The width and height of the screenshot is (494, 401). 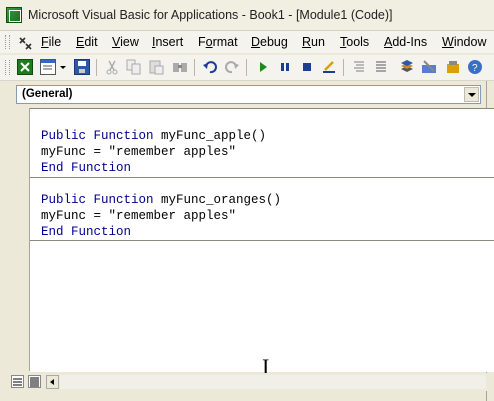 What do you see at coordinates (273, 382) in the screenshot?
I see `horizontal-scrollbar` at bounding box center [273, 382].